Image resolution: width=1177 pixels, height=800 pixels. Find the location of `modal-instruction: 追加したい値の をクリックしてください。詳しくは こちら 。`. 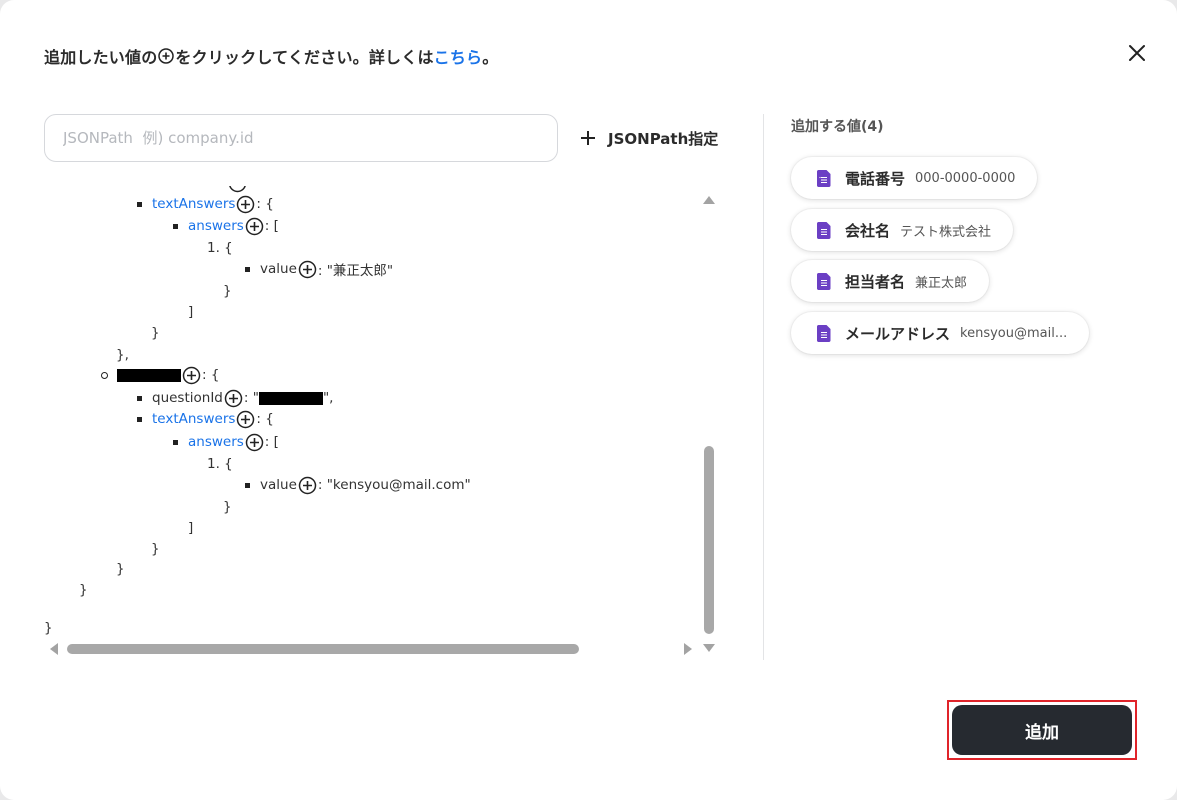

modal-instruction: 追加したい値の をクリックしてください。詳しくは こちら 。 is located at coordinates (271, 56).